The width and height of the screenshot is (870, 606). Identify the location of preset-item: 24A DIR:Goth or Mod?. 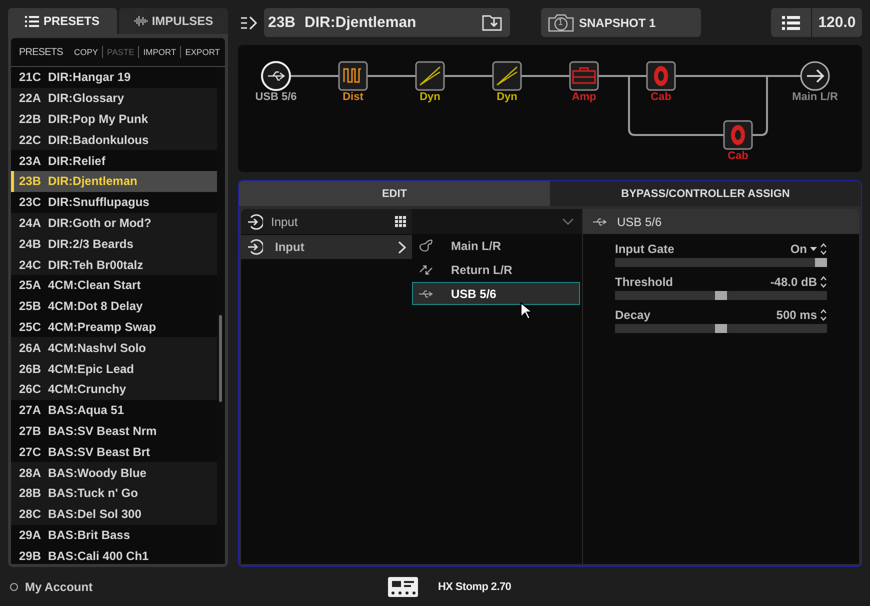
(114, 223).